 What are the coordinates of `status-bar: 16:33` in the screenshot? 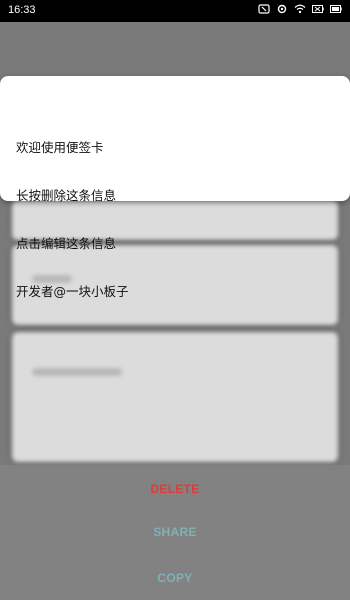 It's located at (175, 11).